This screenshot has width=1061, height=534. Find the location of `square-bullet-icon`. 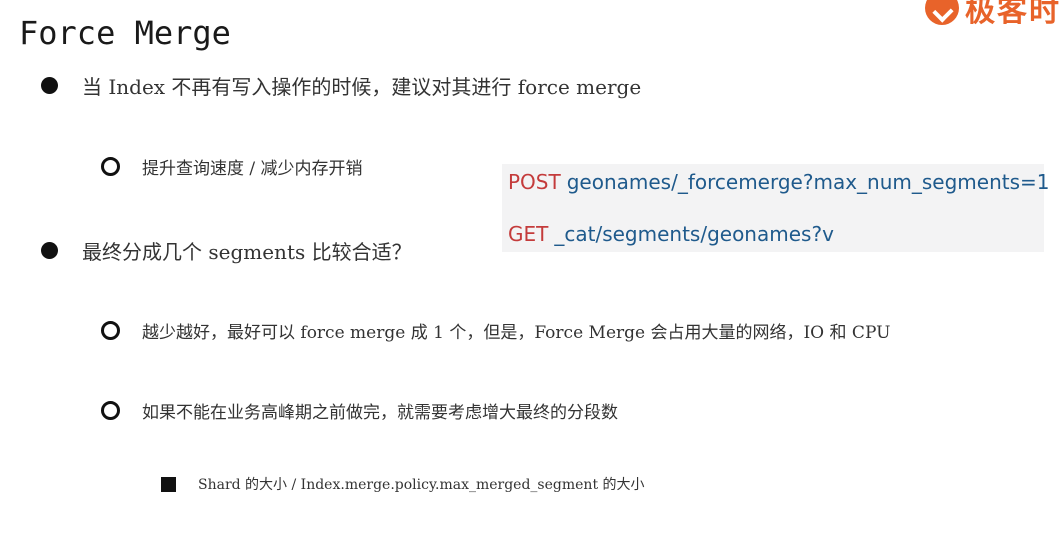

square-bullet-icon is located at coordinates (168, 484).